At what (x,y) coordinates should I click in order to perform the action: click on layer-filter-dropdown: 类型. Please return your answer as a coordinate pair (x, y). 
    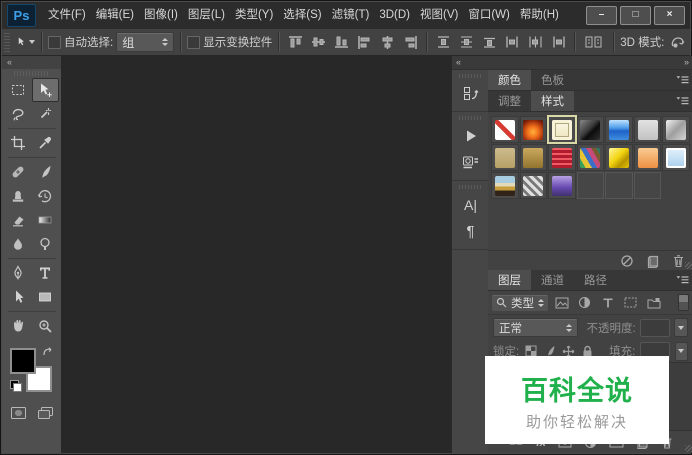
    Looking at the image, I should click on (520, 302).